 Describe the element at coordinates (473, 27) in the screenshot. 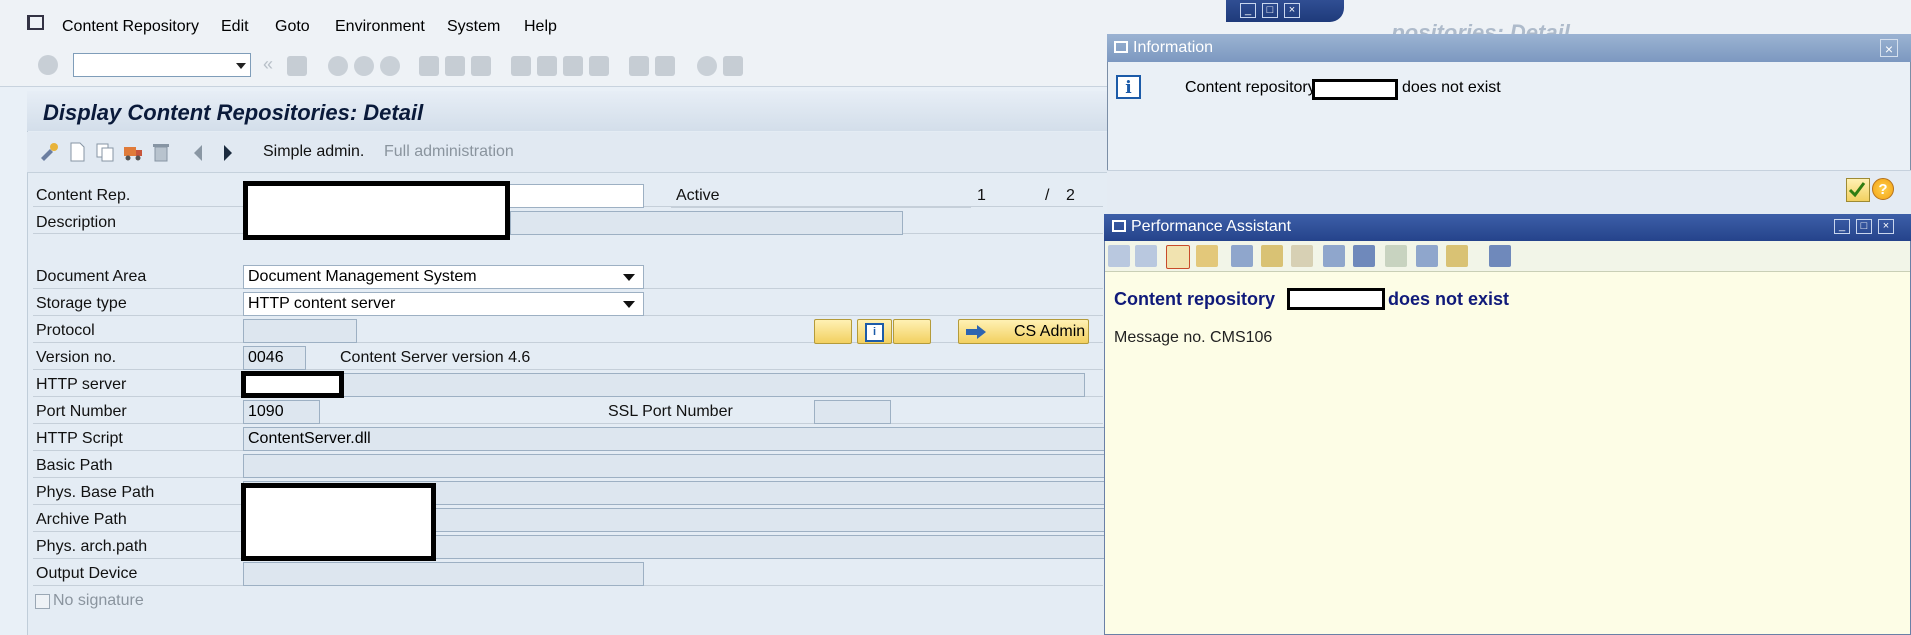

I see `menu-system: System` at that location.